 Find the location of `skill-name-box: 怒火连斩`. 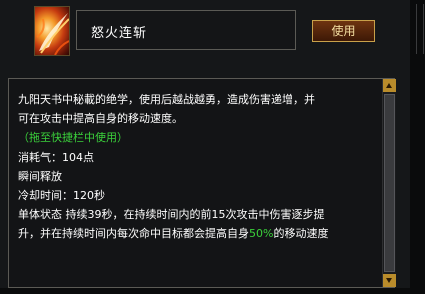

skill-name-box: 怒火连斩 is located at coordinates (186, 30).